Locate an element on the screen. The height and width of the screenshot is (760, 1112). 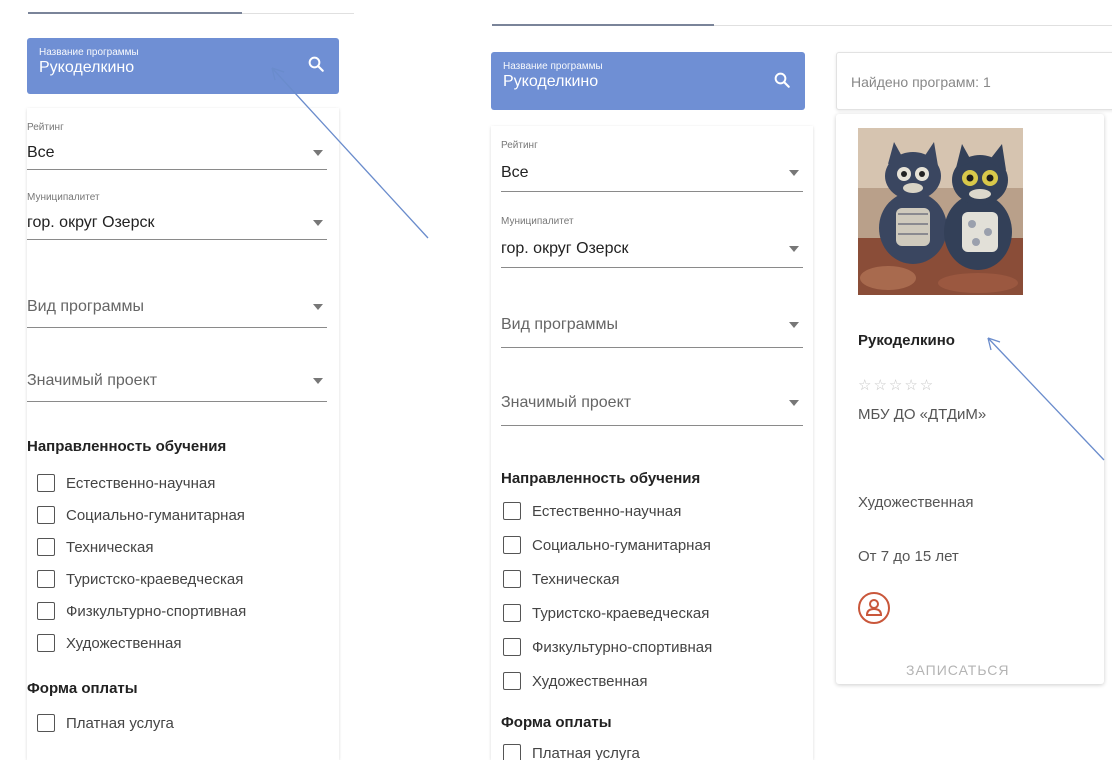
annotation-arrow-search is located at coordinates (350, 153).